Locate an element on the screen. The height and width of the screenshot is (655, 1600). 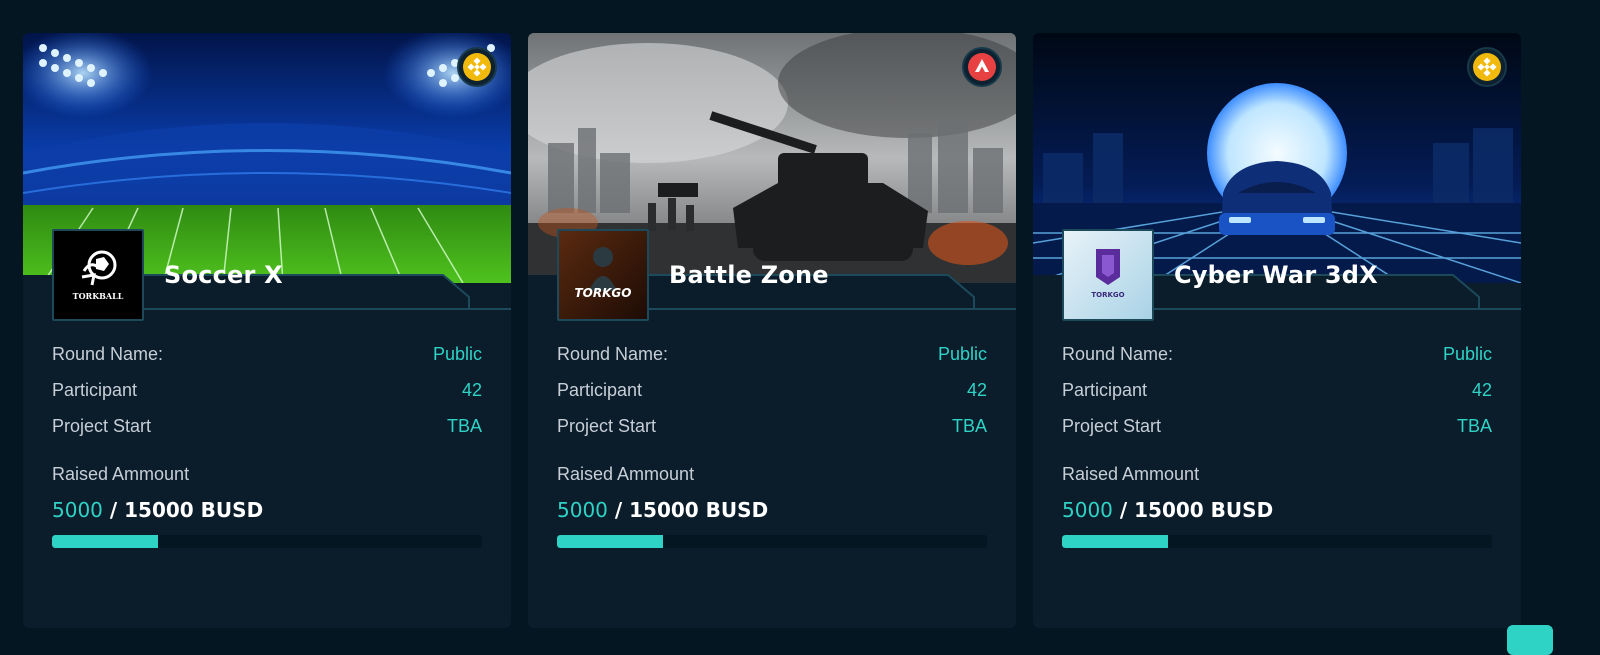
project-title: Battle Zone is located at coordinates (749, 275).